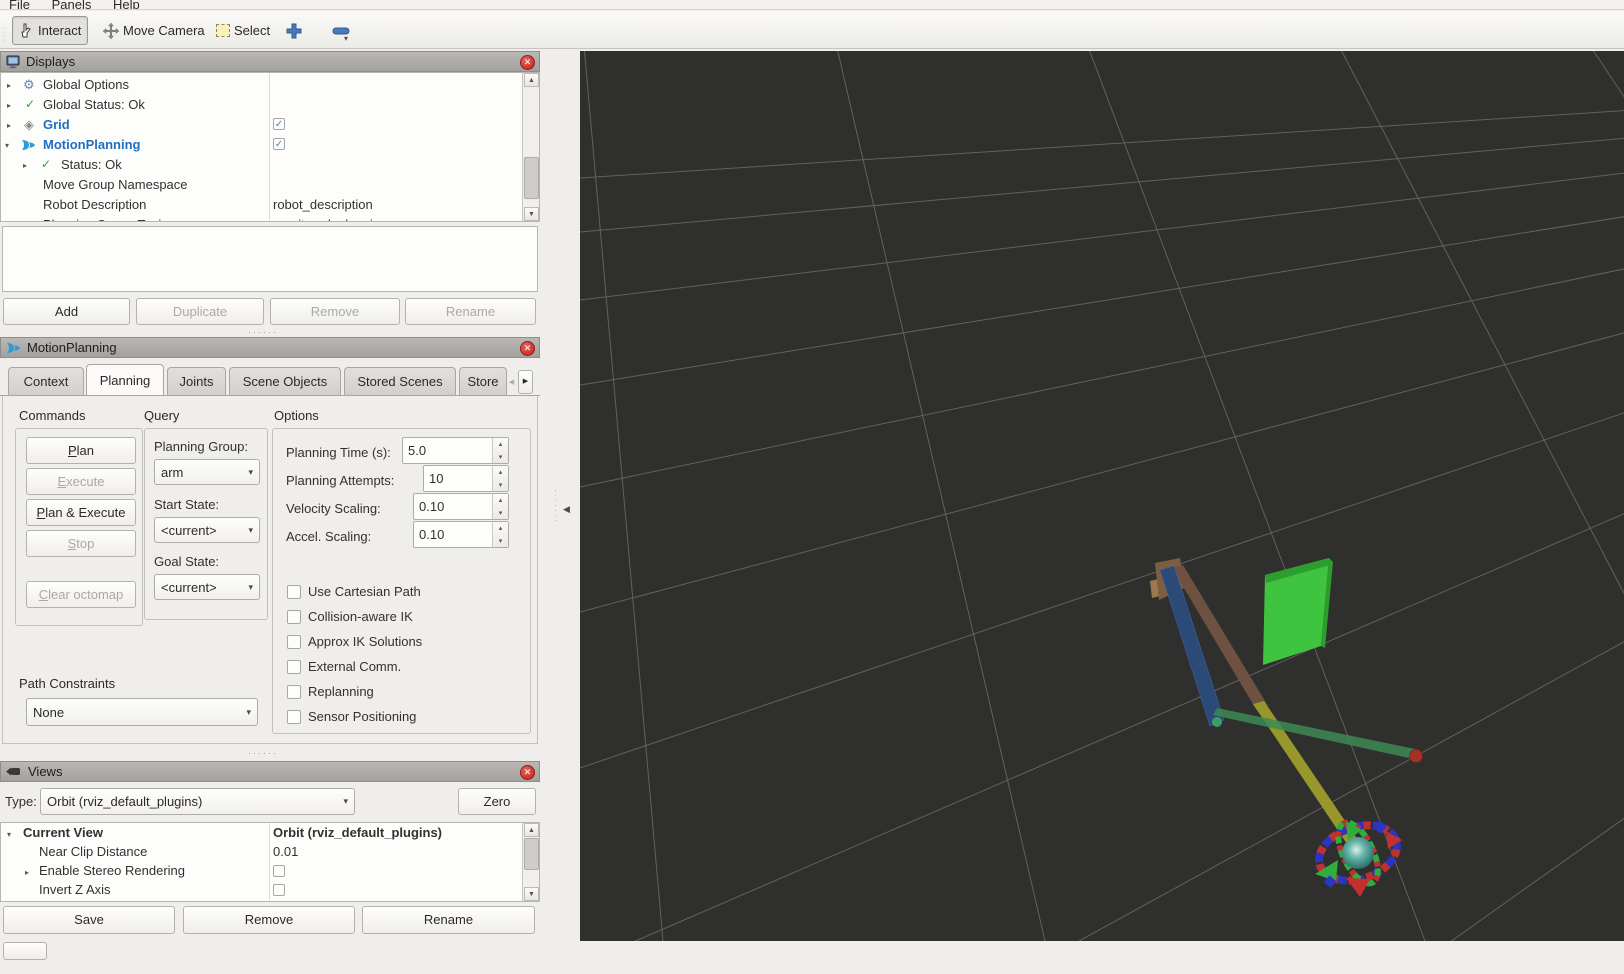  Describe the element at coordinates (531, 854) in the screenshot. I see `views-scrollbar-thumb` at that location.